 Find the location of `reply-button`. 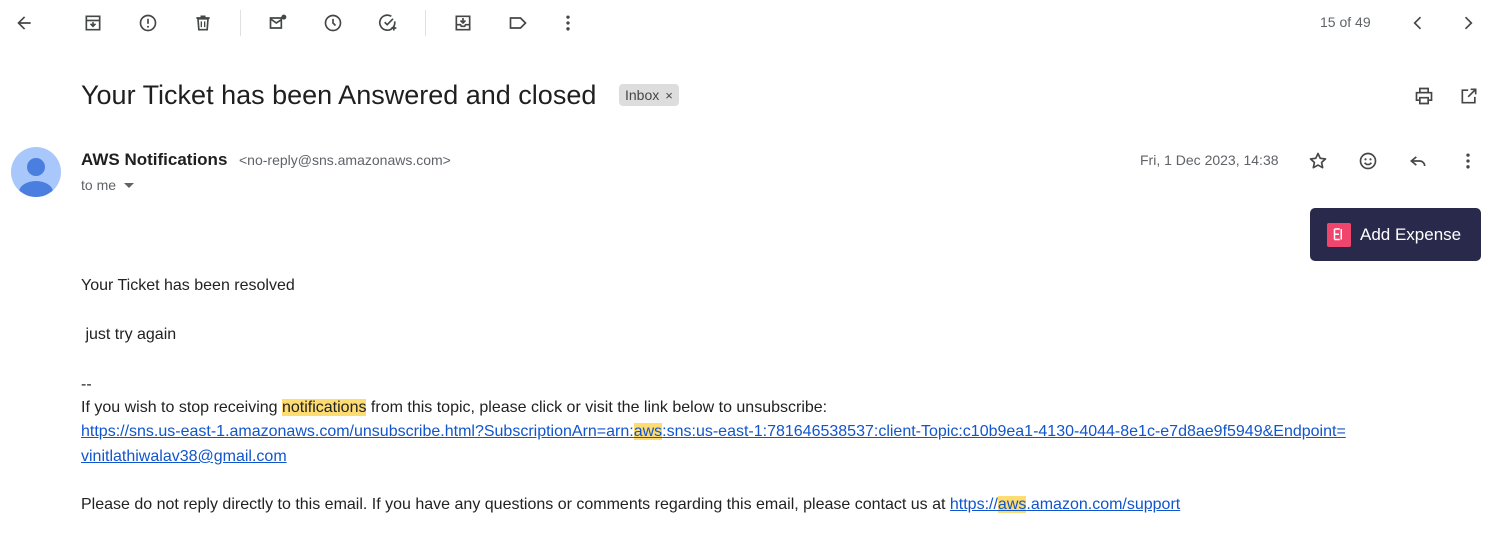

reply-button is located at coordinates (1418, 161).